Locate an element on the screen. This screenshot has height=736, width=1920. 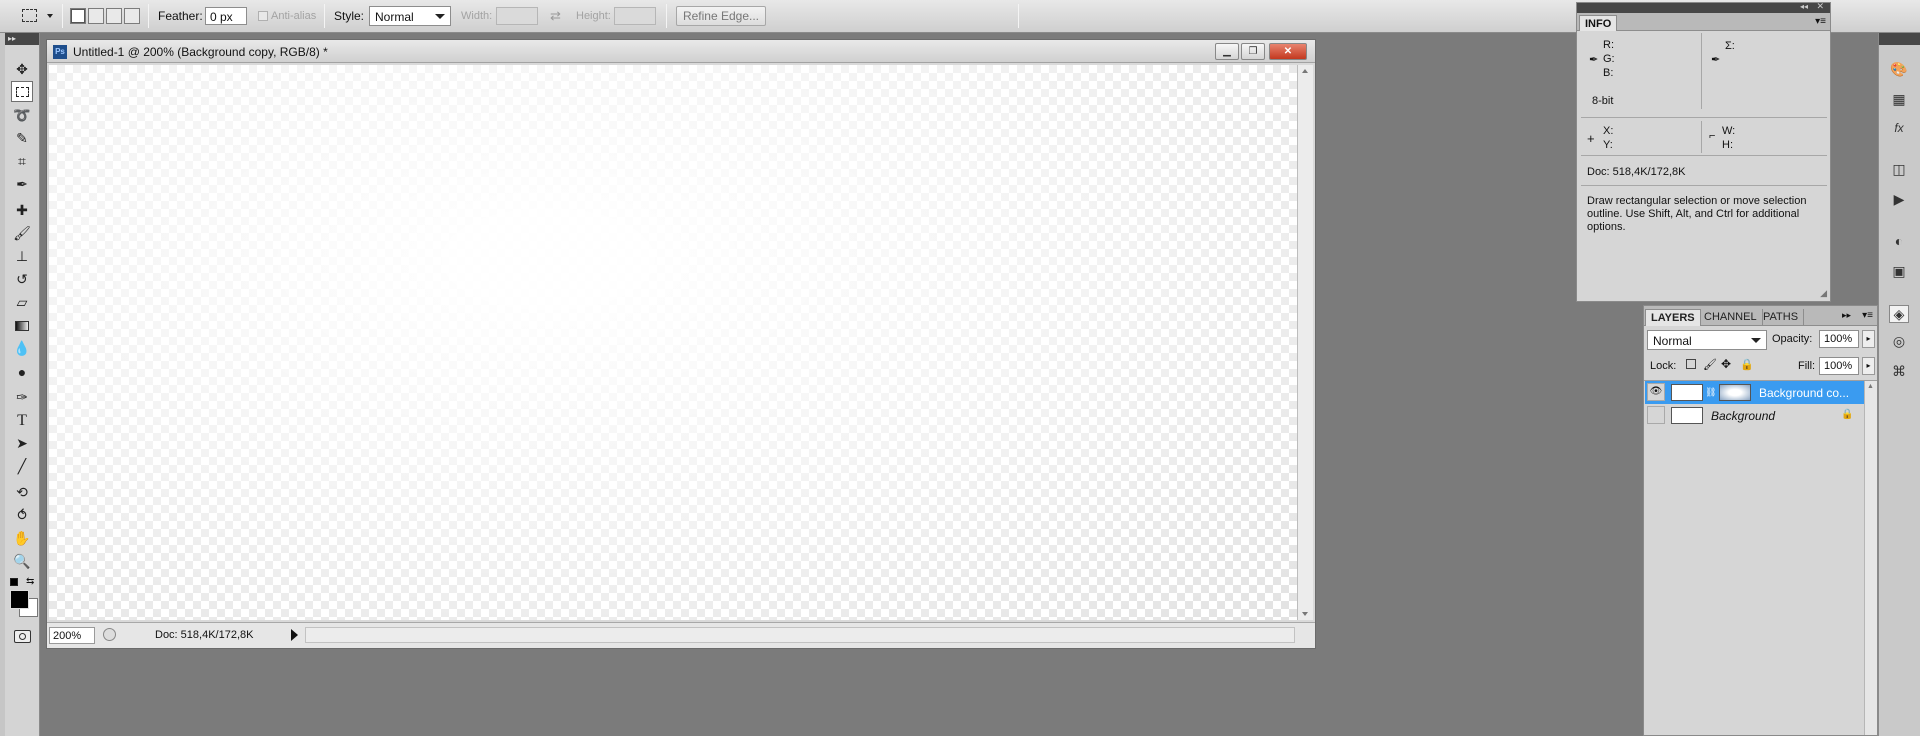
resize-grip-icon: ◢ is located at coordinates (1823, 293).